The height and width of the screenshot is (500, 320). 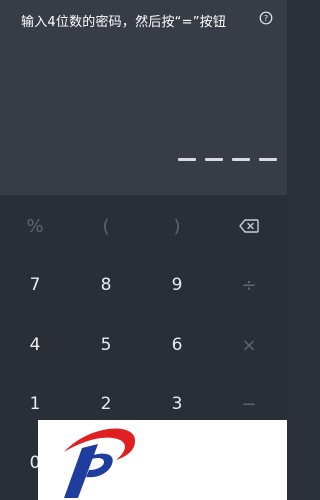 I want to click on watermark-logo, so click(x=162, y=460).